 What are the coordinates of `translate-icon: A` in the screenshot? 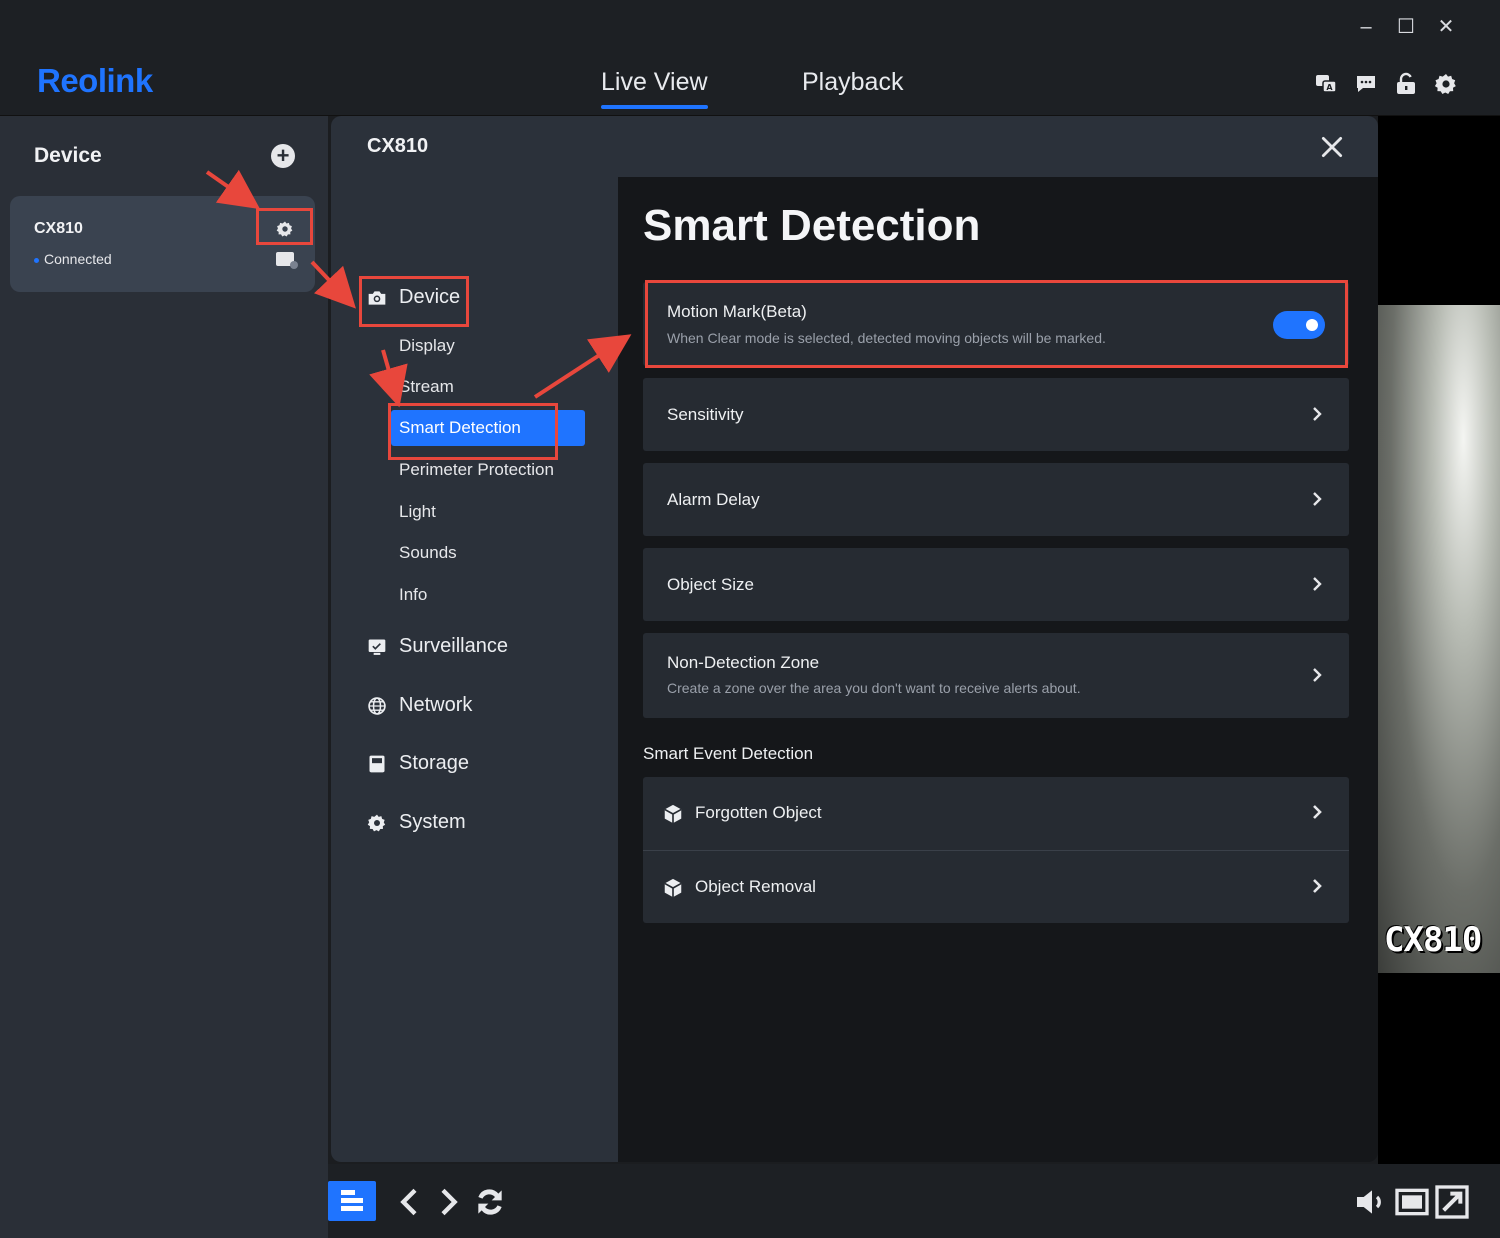 It's located at (1326, 84).